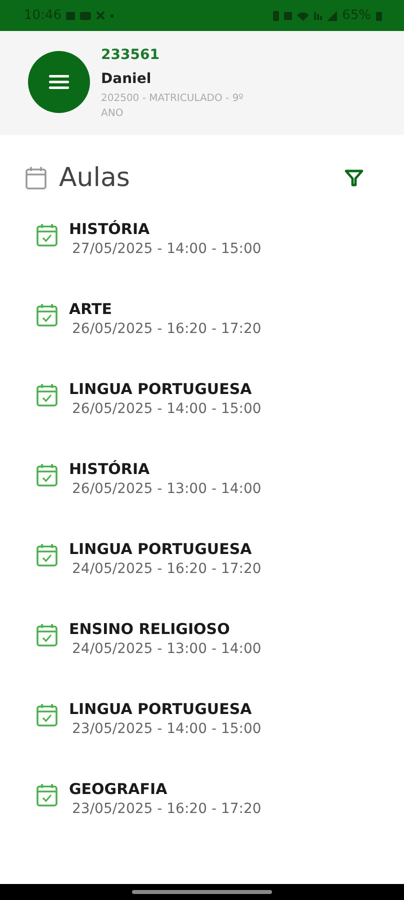  What do you see at coordinates (166, 409) in the screenshot?
I see `class-time: 26/05/2025 - 14:00 - 15:00` at bounding box center [166, 409].